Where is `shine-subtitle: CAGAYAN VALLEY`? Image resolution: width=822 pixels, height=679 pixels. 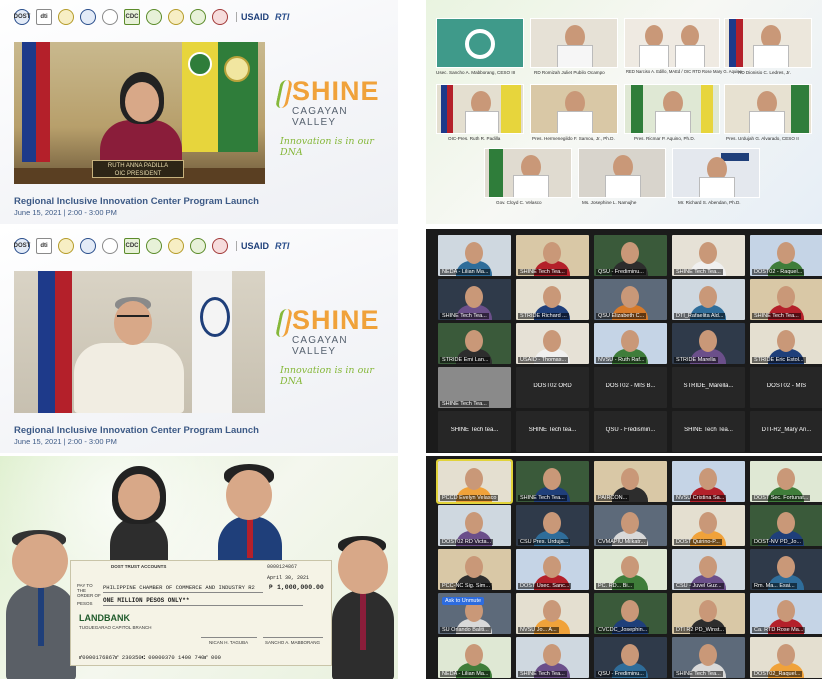 shine-subtitle: CAGAYAN VALLEY is located at coordinates (320, 346).